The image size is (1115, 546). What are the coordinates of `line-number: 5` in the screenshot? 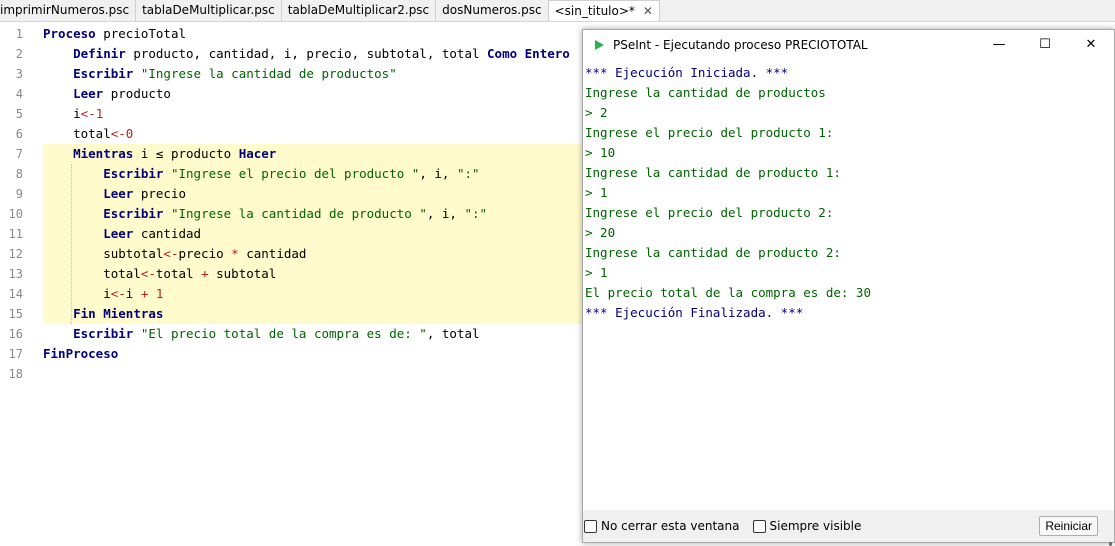 It's located at (19, 114).